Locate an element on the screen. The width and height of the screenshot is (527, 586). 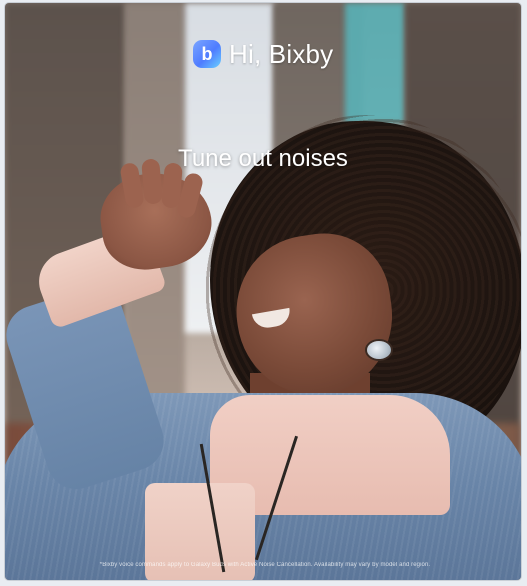
background-building is located at coordinates (375, 63).